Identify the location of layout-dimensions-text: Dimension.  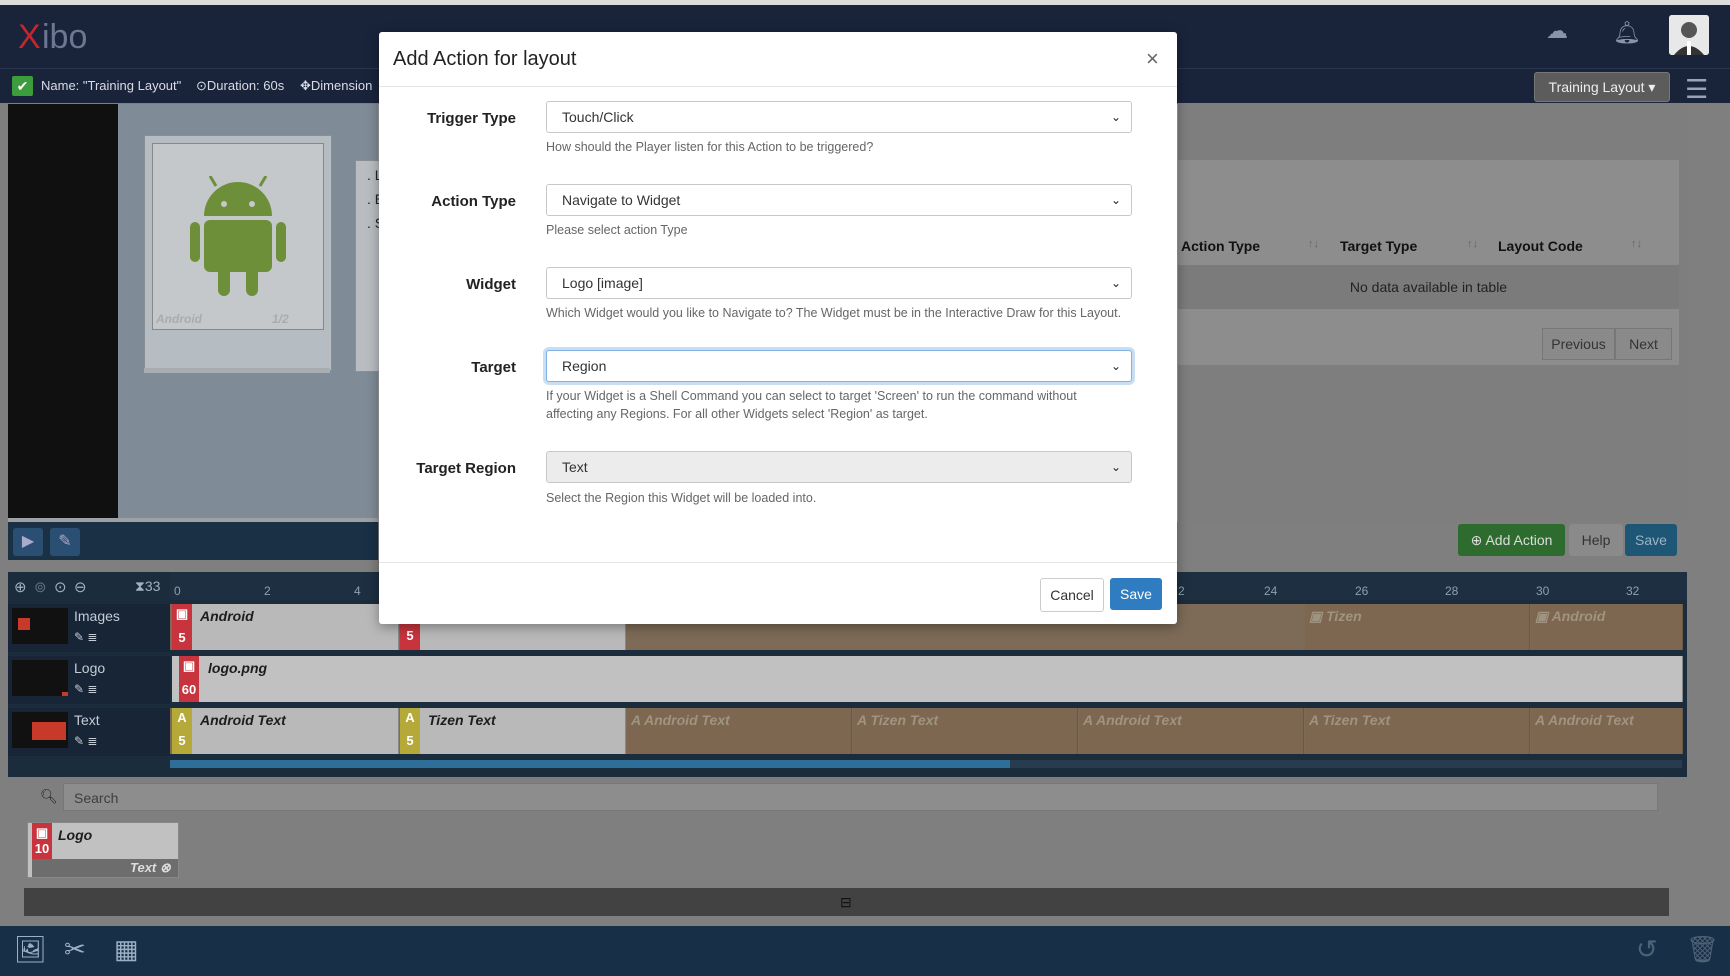
(341, 85).